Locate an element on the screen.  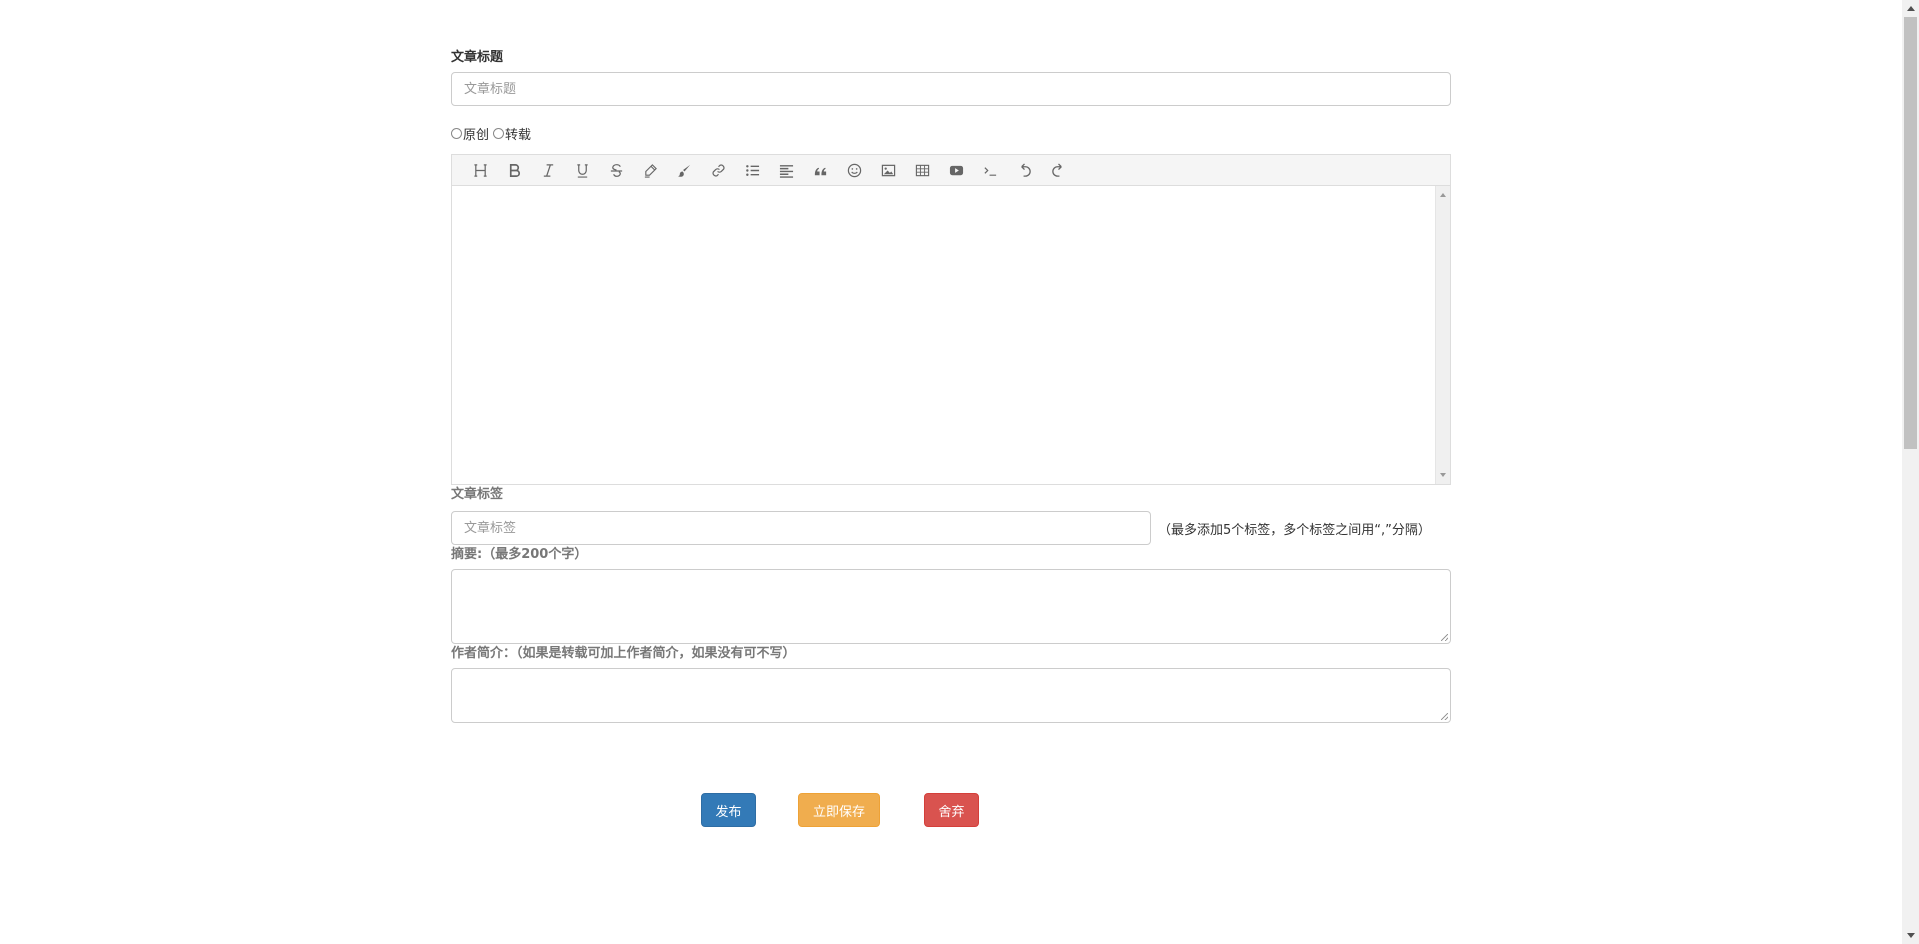
page-scrollbar is located at coordinates (1910, 472).